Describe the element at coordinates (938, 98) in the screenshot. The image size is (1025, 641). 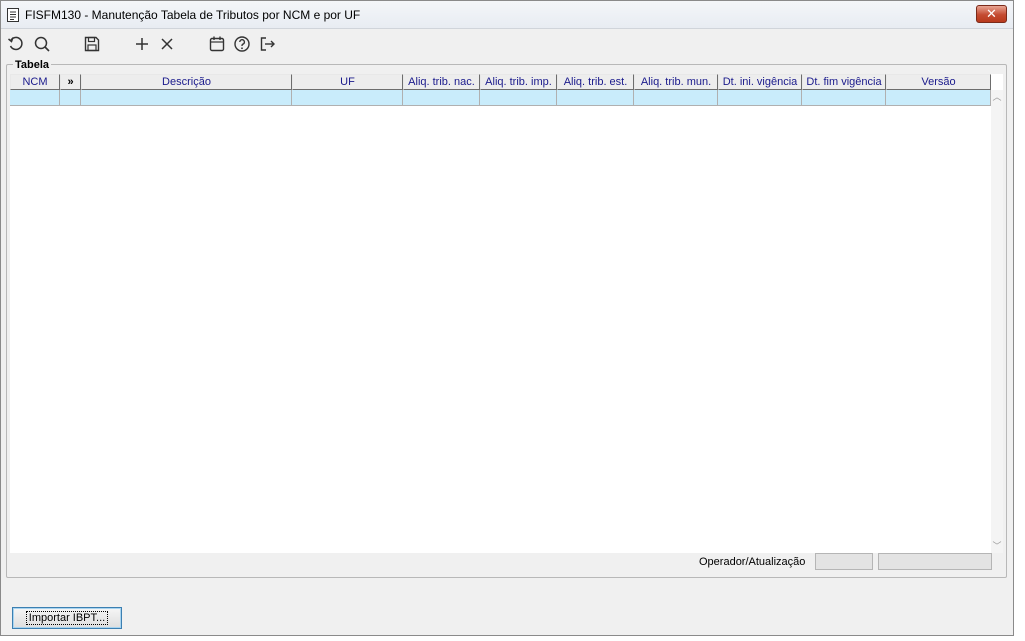
I see `cell-versao` at that location.